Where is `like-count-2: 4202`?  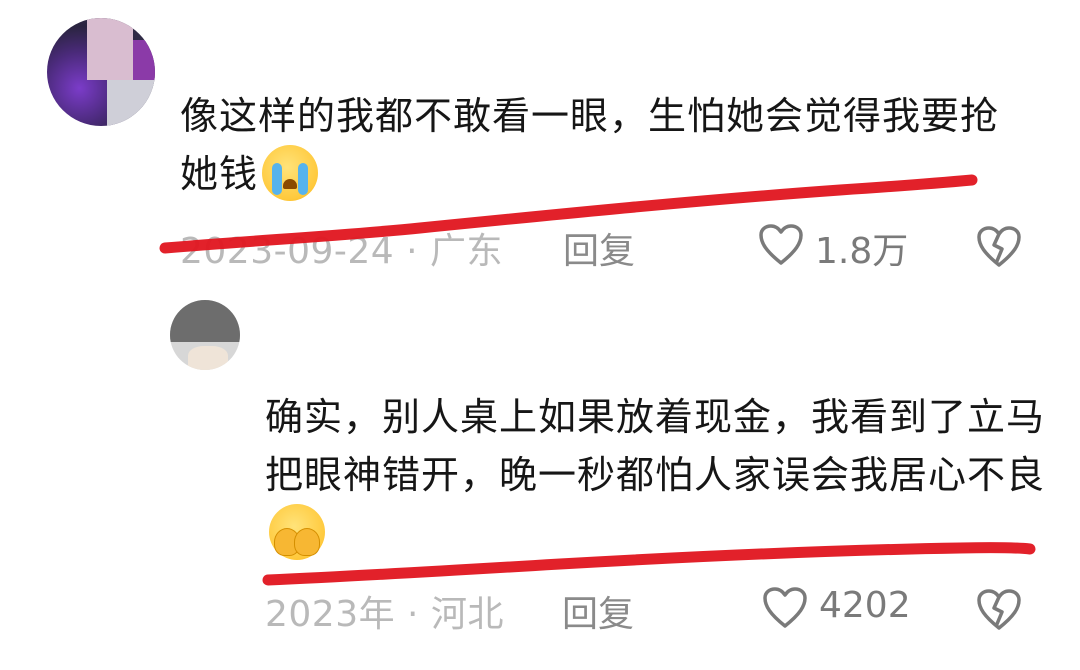 like-count-2: 4202 is located at coordinates (865, 605).